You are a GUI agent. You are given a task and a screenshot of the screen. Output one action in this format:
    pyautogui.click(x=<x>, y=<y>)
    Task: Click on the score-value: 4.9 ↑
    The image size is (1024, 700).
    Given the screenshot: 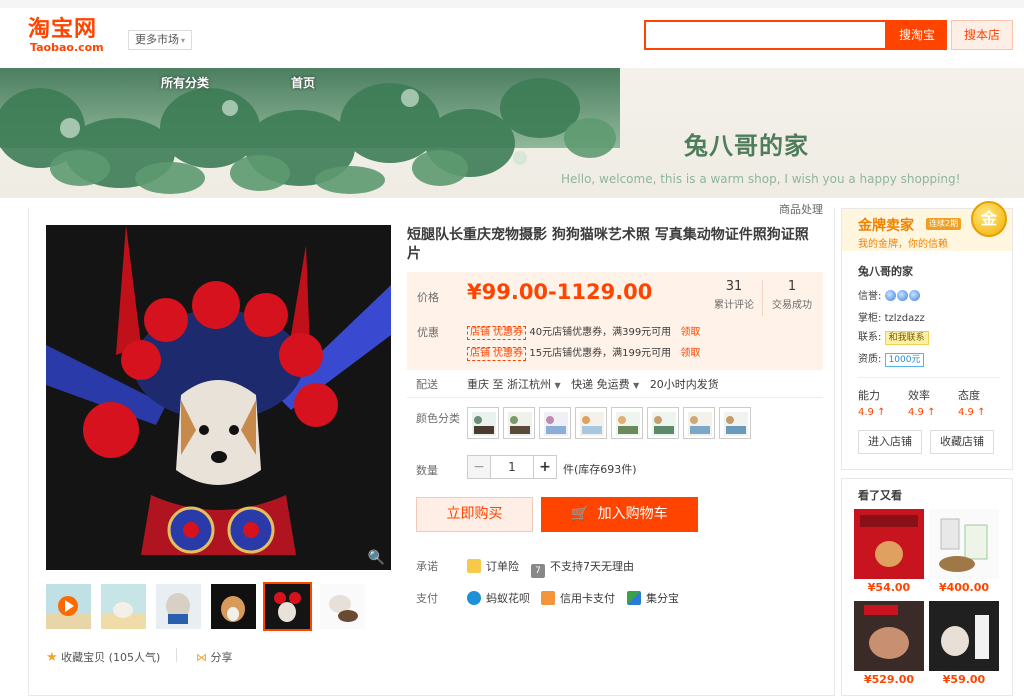 What is the action you would take?
    pyautogui.click(x=972, y=412)
    